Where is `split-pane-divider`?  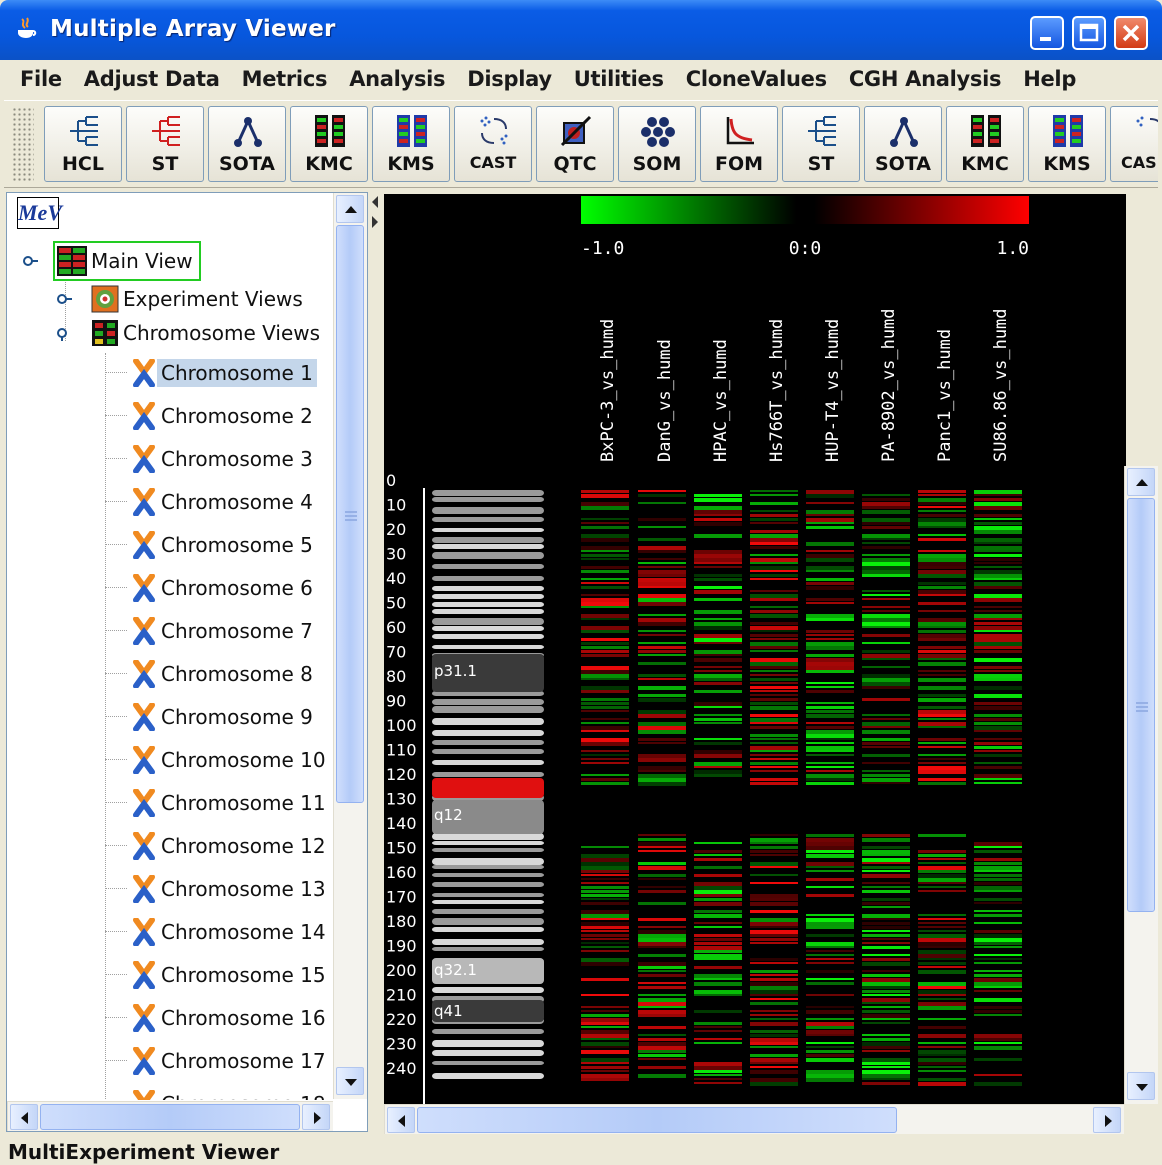
split-pane-divider is located at coordinates (375, 662).